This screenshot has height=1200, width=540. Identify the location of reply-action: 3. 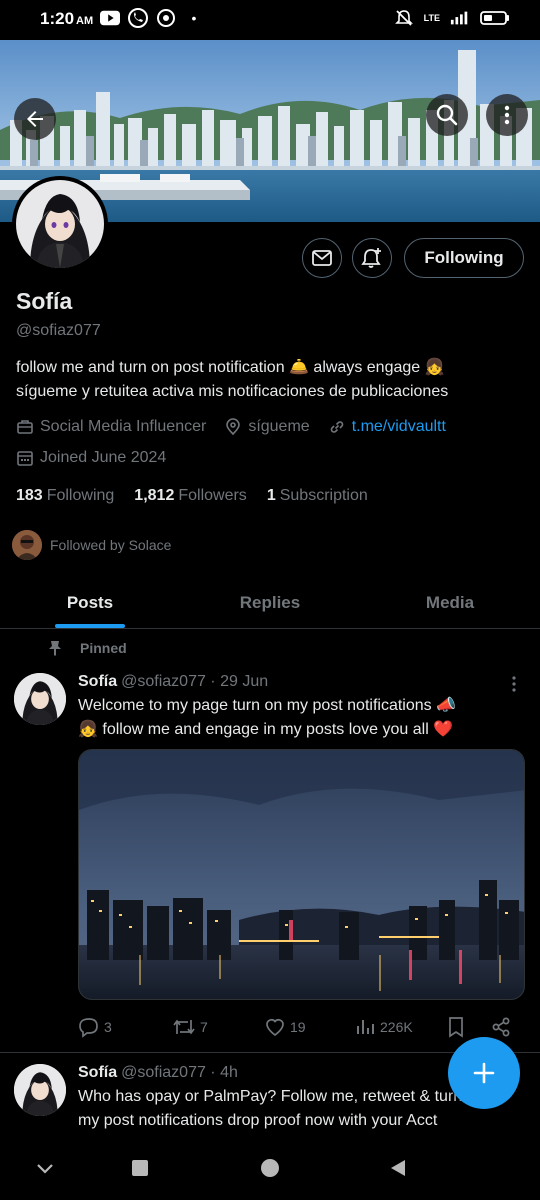
(95, 1027).